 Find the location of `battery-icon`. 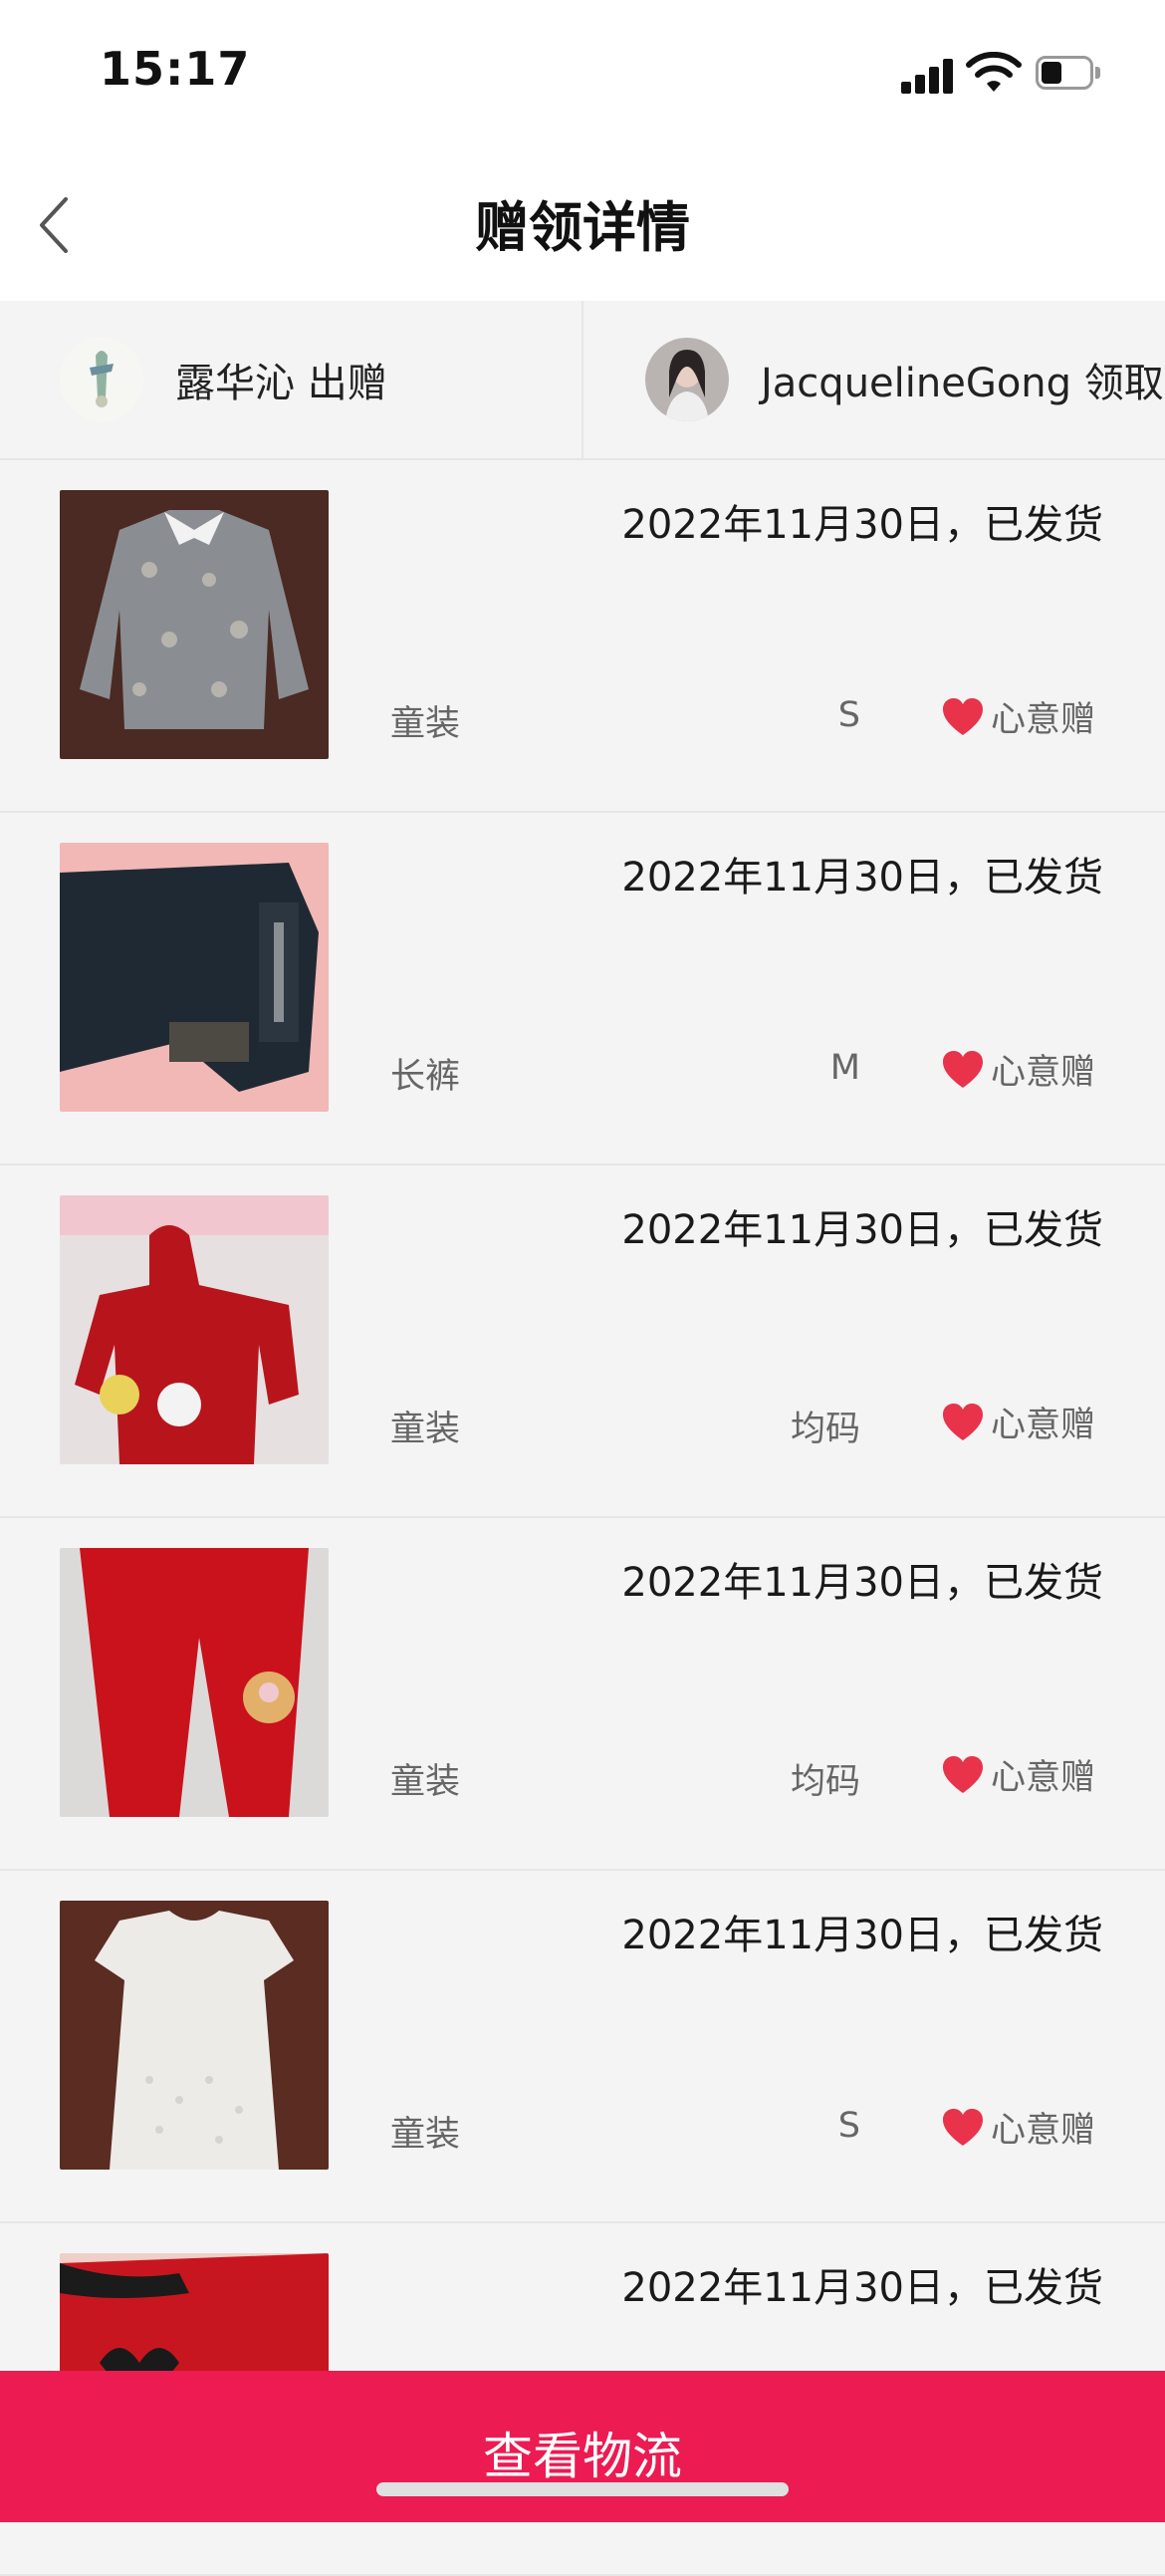

battery-icon is located at coordinates (1069, 74).